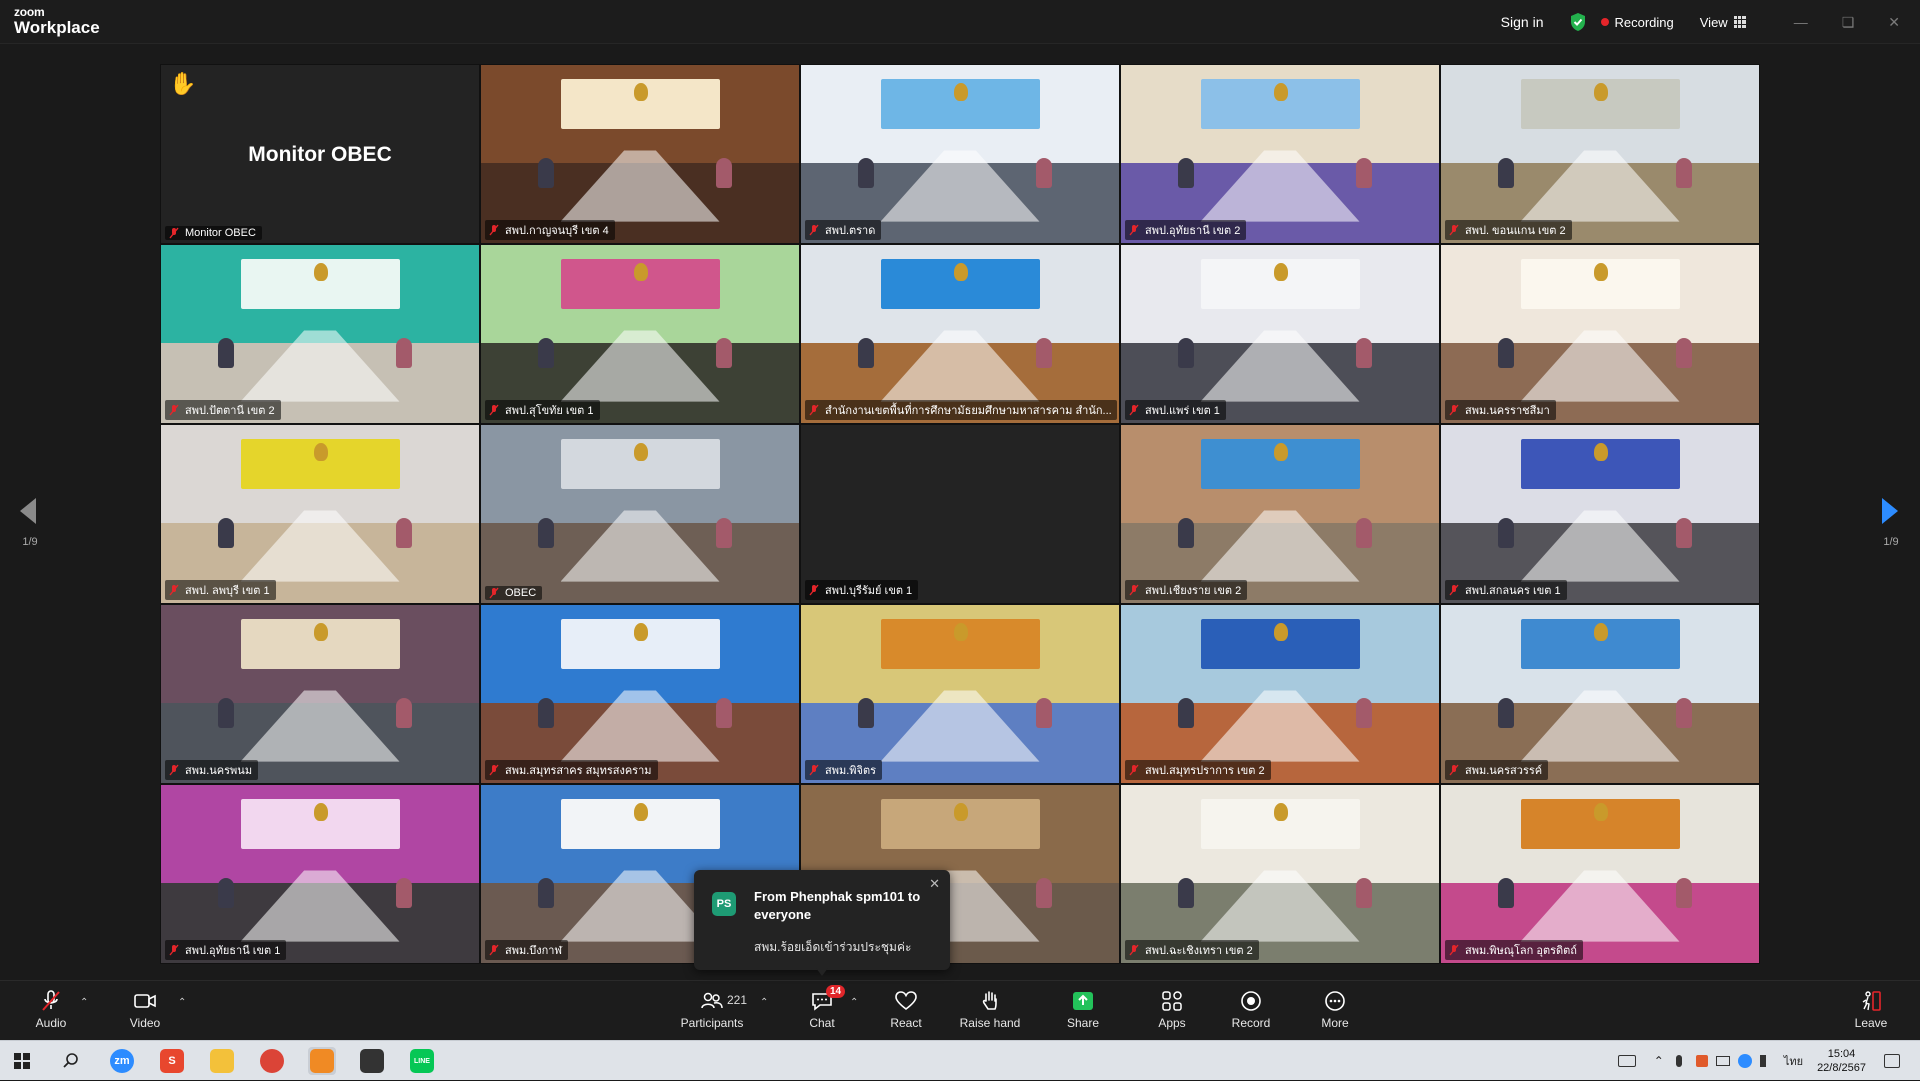  I want to click on previous-page-icon, so click(28, 511).